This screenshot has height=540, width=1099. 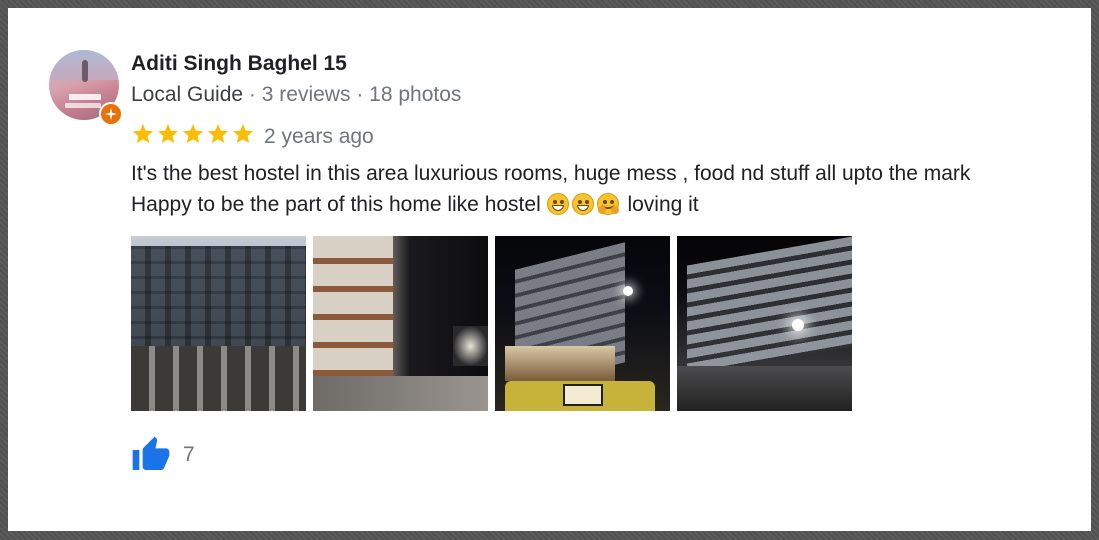 What do you see at coordinates (764, 323) in the screenshot?
I see `building-night-street-photo` at bounding box center [764, 323].